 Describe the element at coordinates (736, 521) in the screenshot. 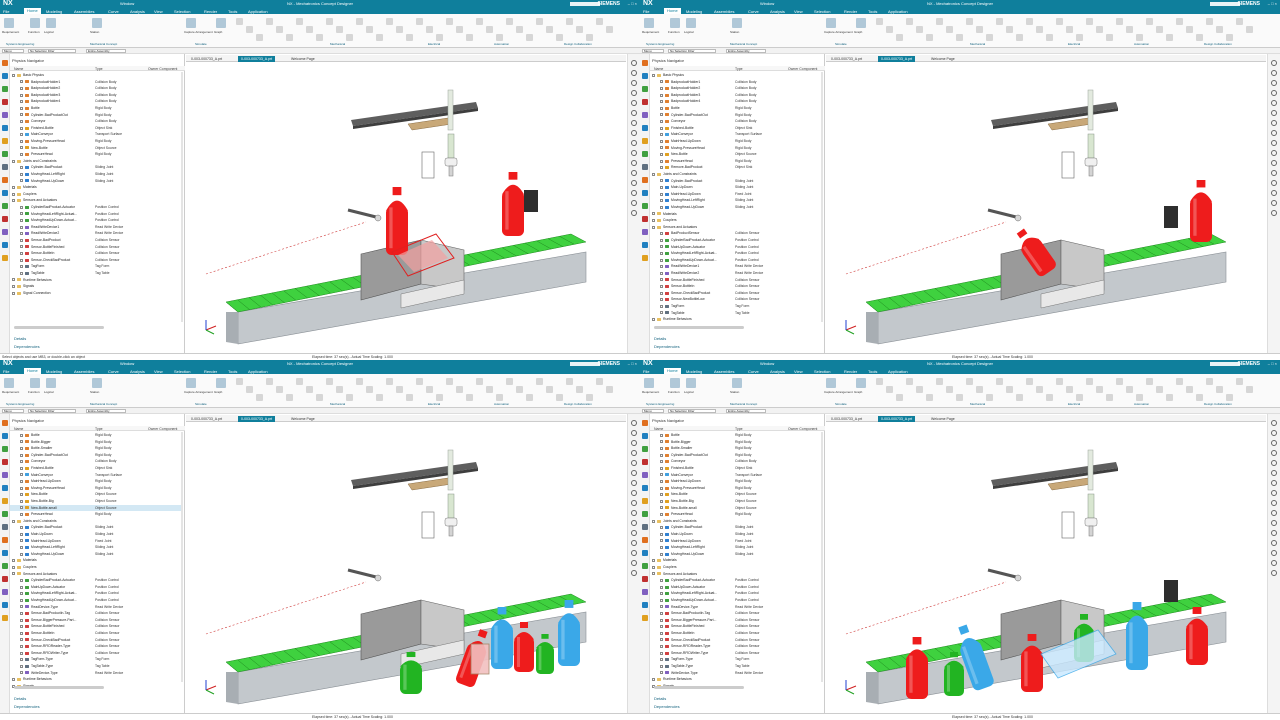

I see `tree-folder: Joints and Constraints` at that location.